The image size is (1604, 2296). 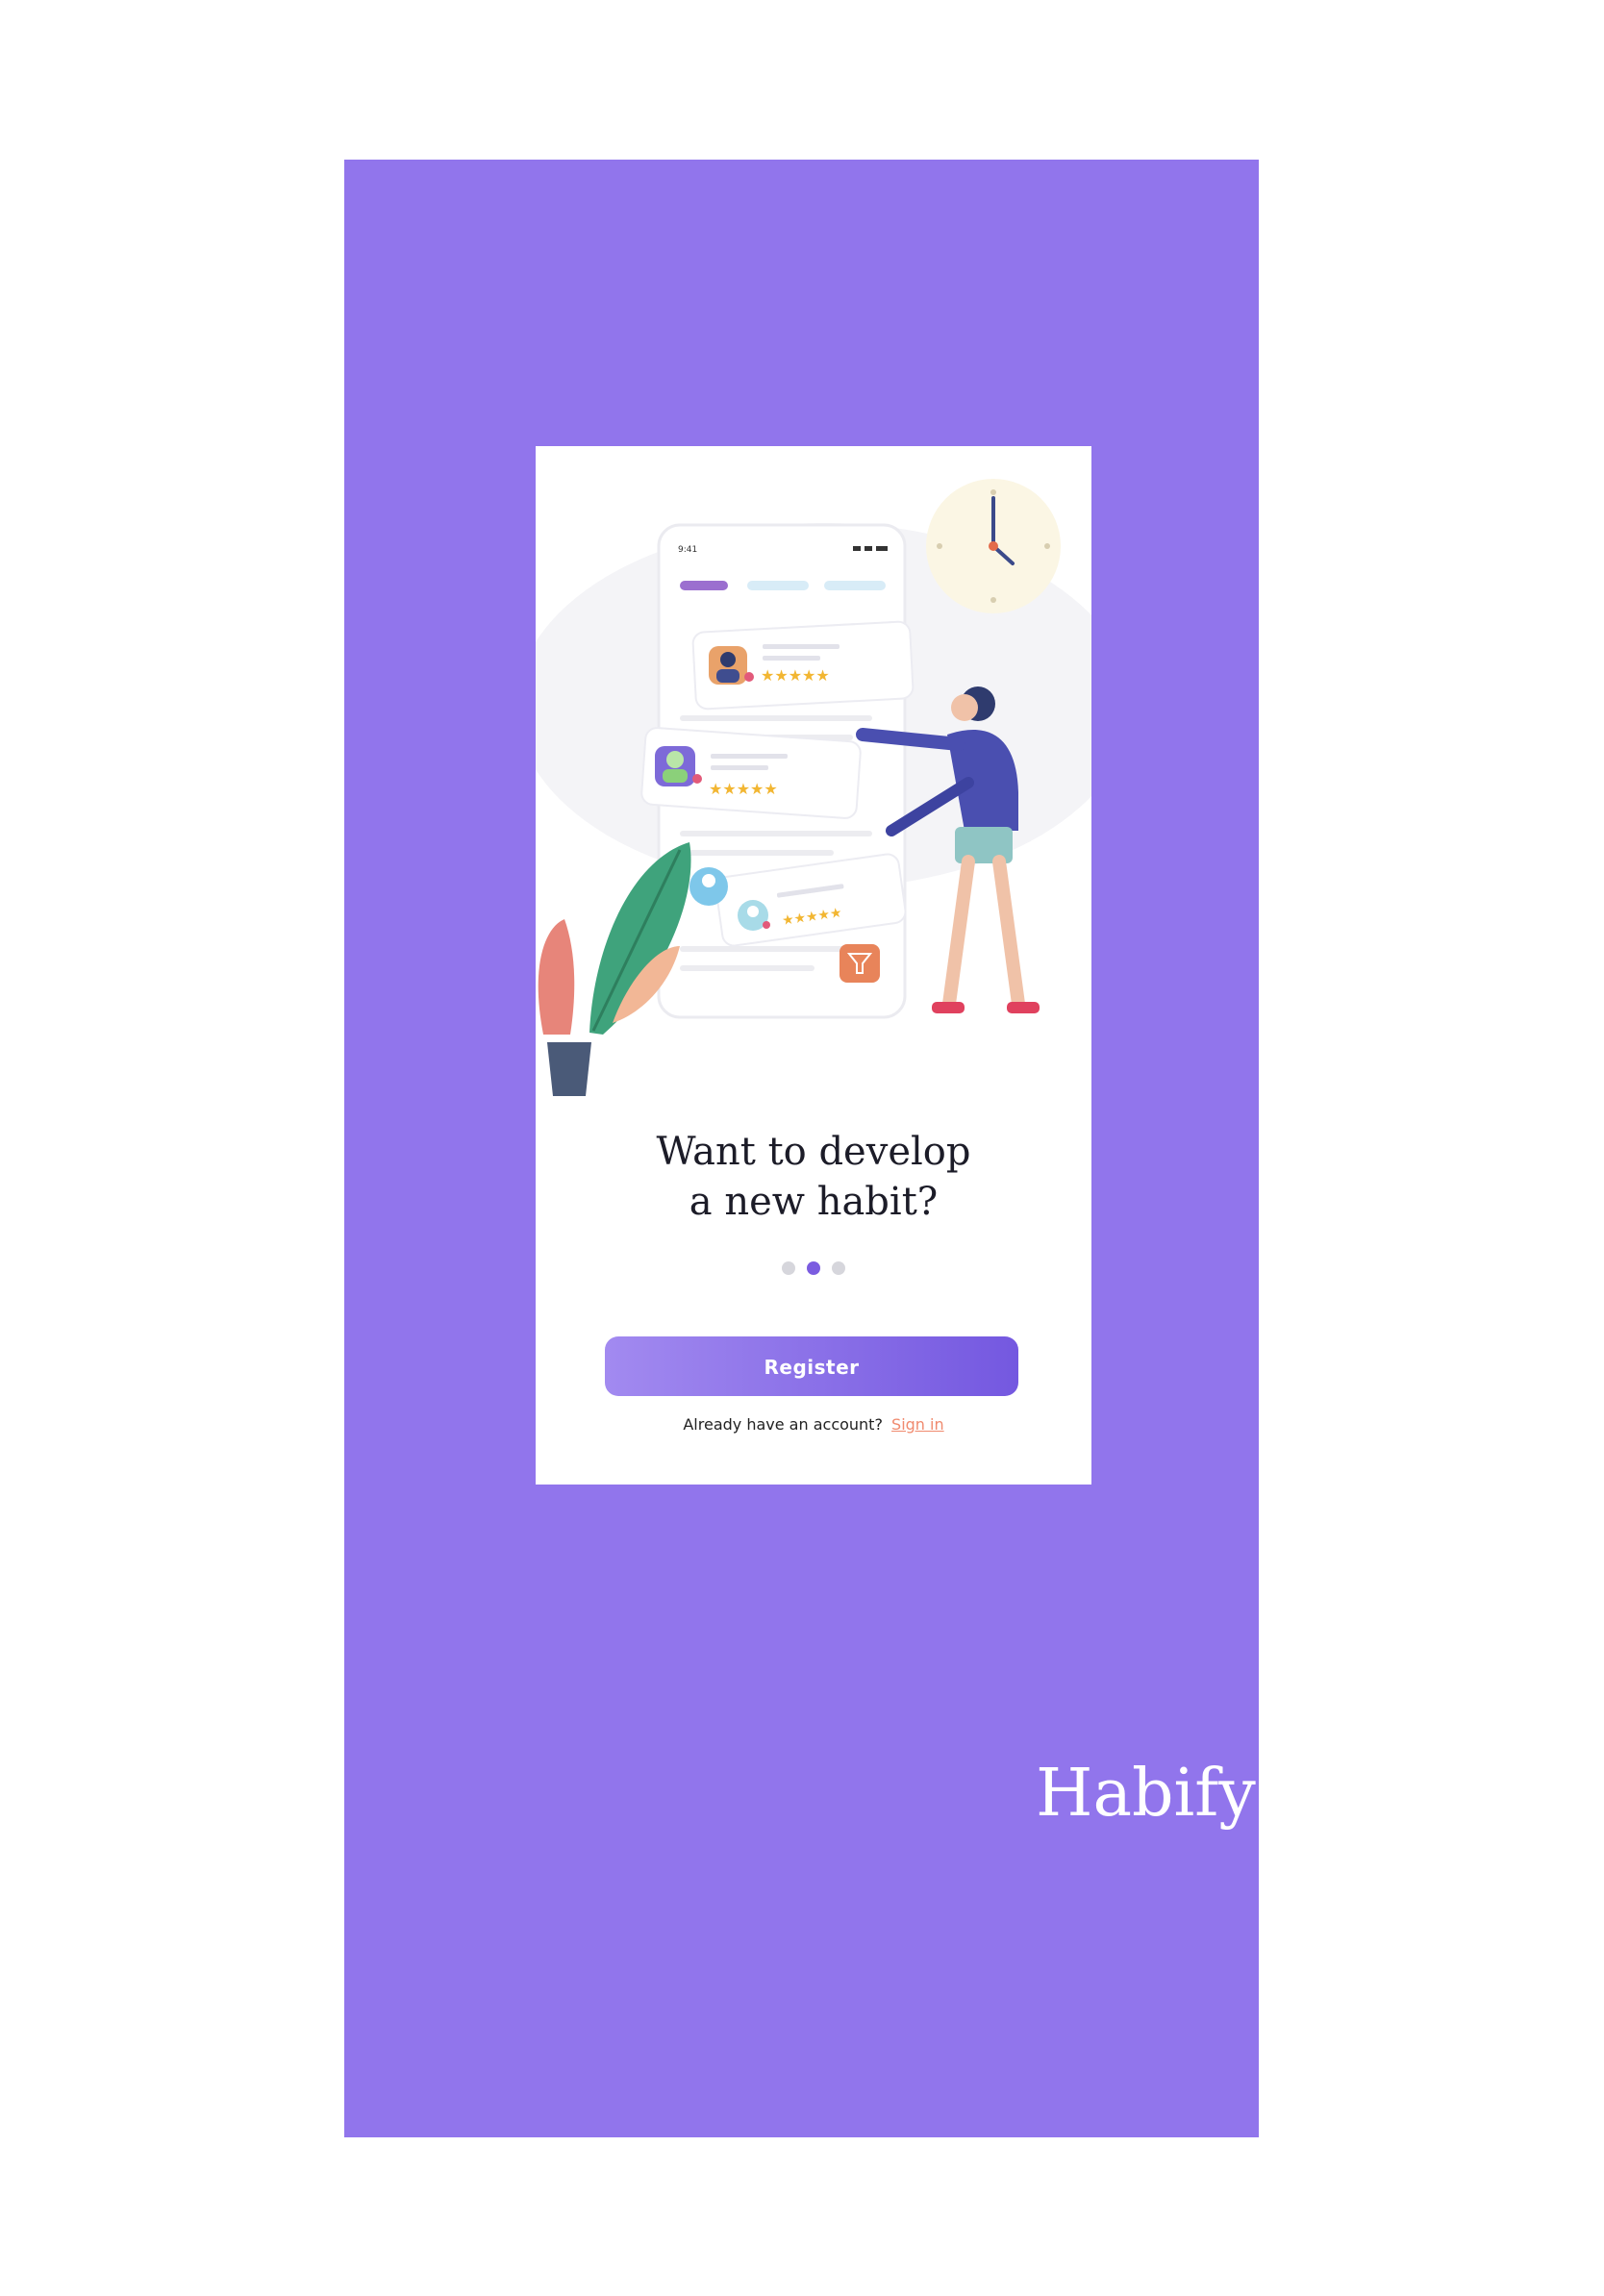 What do you see at coordinates (813, 1152) in the screenshot?
I see `headline-line-1: Want to develop` at bounding box center [813, 1152].